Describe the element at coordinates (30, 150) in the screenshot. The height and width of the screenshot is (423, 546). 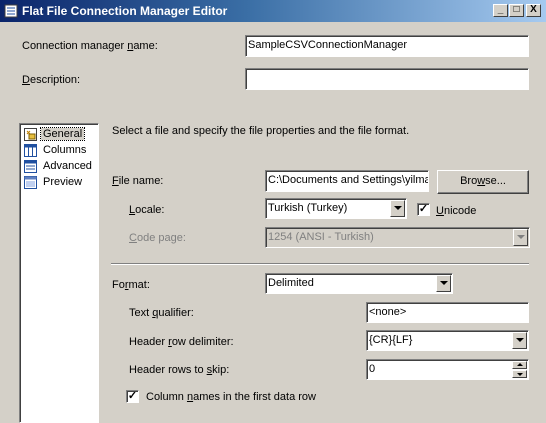
I see `columns-icon` at that location.